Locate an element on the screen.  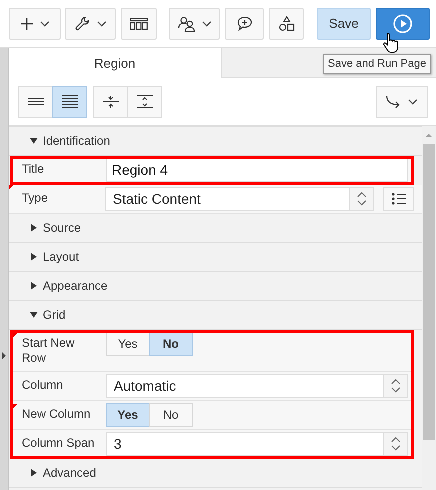
play-icon is located at coordinates (403, 24).